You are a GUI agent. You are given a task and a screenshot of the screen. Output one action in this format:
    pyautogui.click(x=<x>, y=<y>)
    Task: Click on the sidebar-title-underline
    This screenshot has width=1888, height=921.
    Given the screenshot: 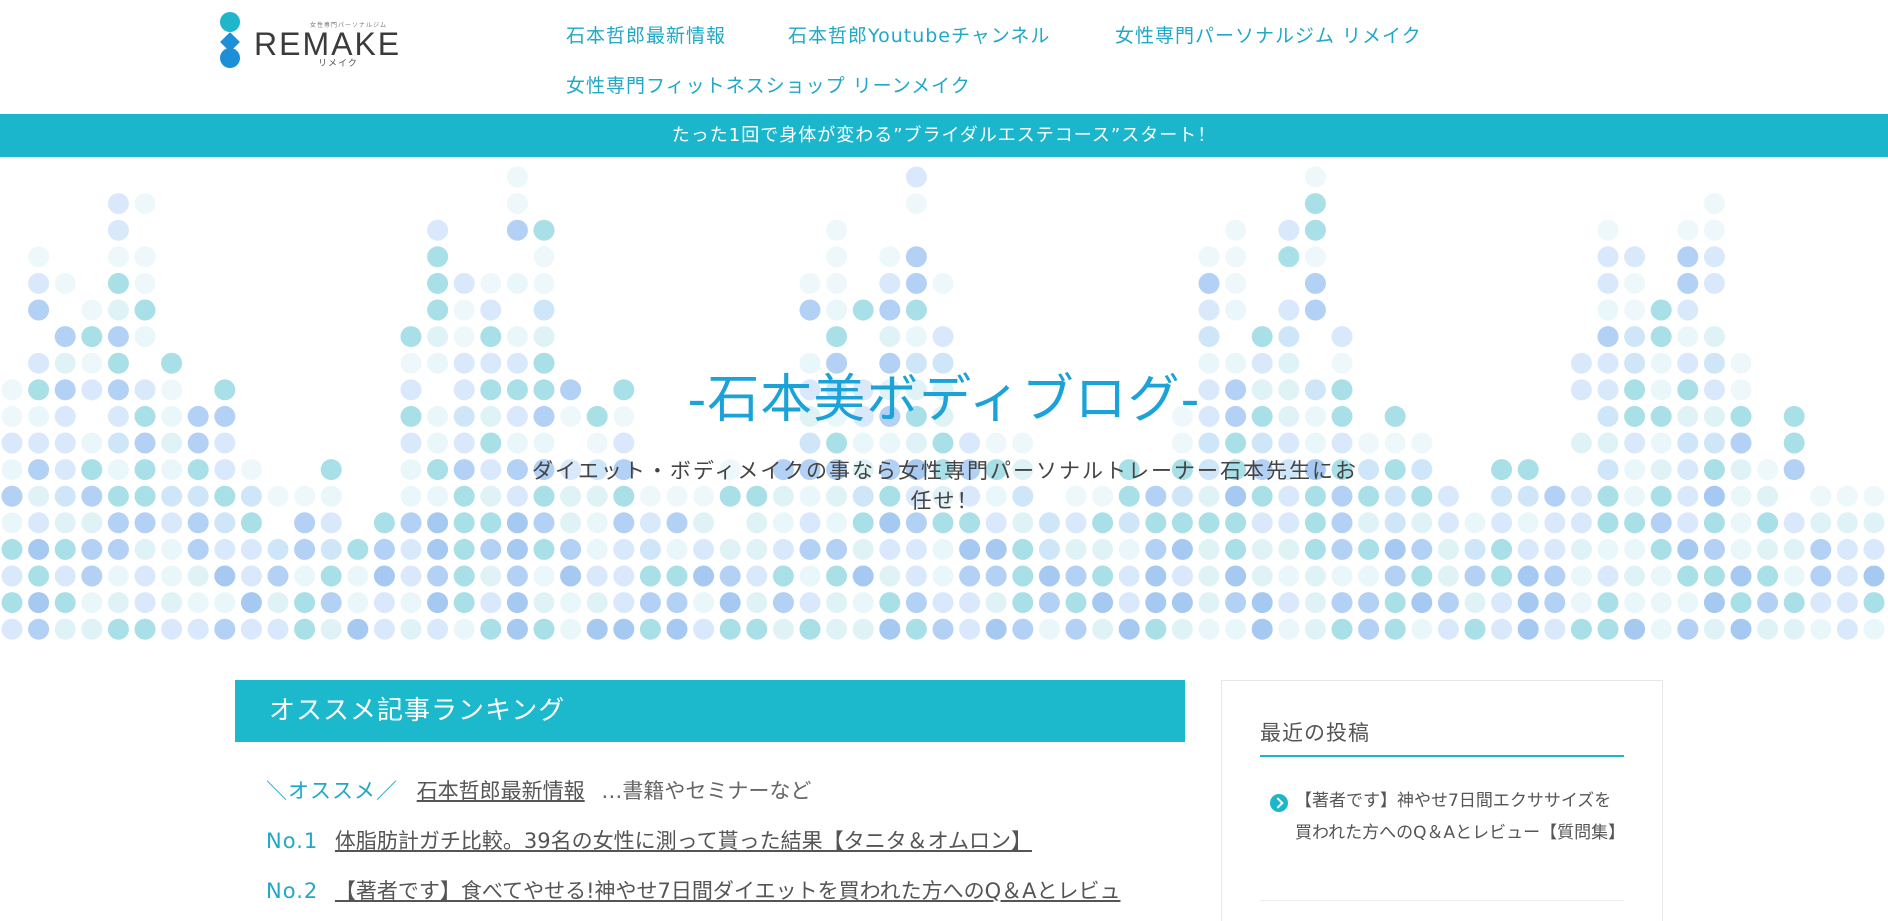 What is the action you would take?
    pyautogui.click(x=1442, y=756)
    